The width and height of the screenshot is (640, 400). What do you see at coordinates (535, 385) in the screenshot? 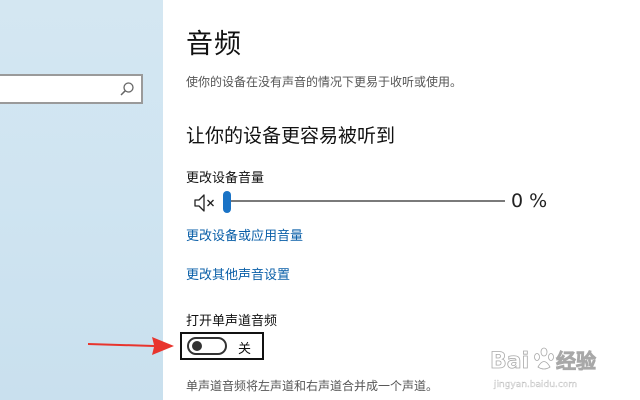
I see `svg-text: jingyan.baidu.com` at bounding box center [535, 385].